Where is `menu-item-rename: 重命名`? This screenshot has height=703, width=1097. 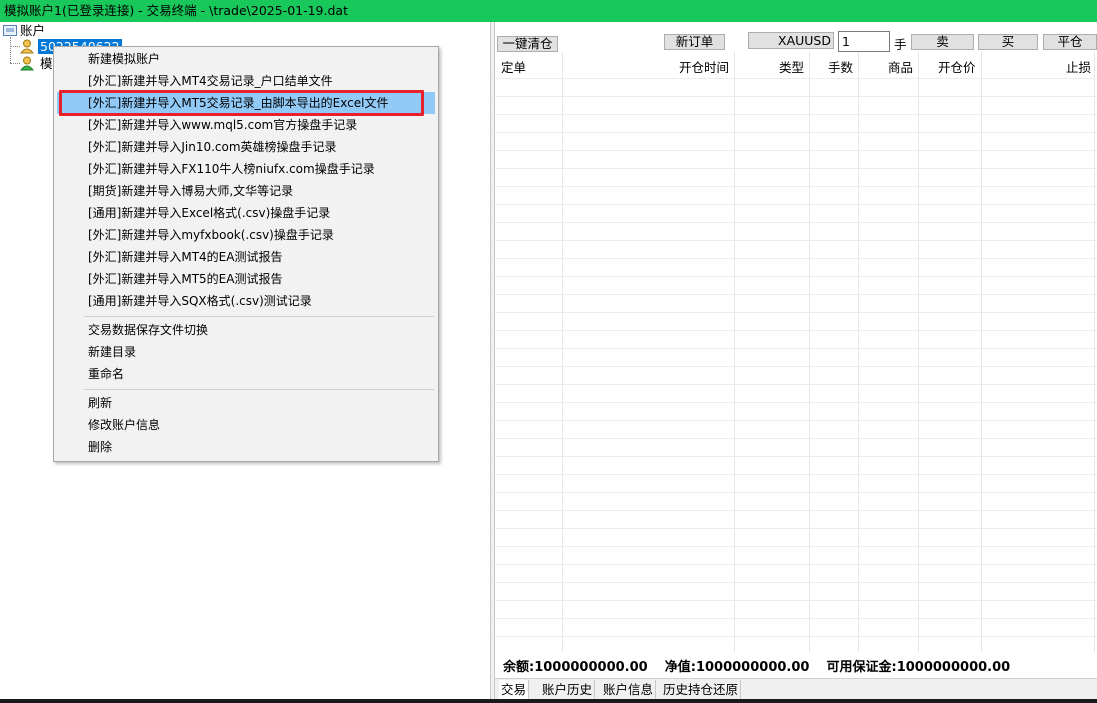 menu-item-rename: 重命名 is located at coordinates (246, 374).